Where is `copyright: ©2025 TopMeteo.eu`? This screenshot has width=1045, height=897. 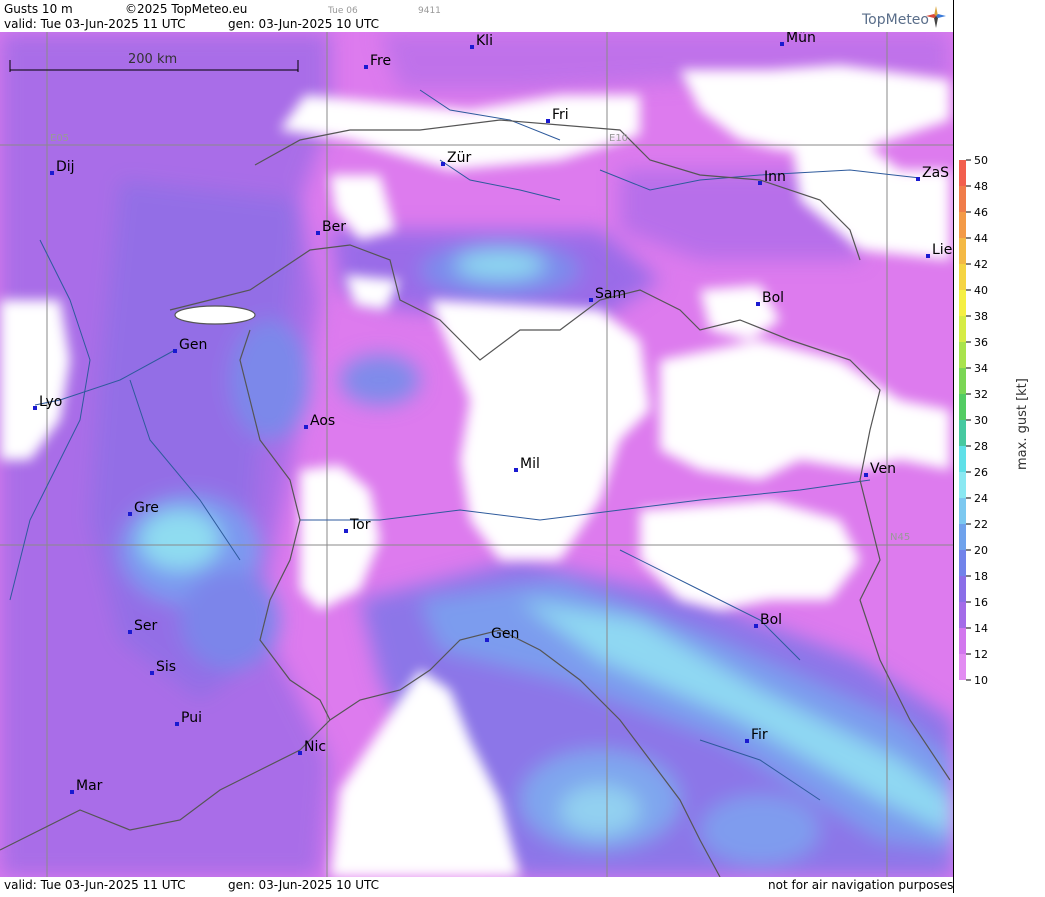 copyright: ©2025 TopMeteo.eu is located at coordinates (186, 9).